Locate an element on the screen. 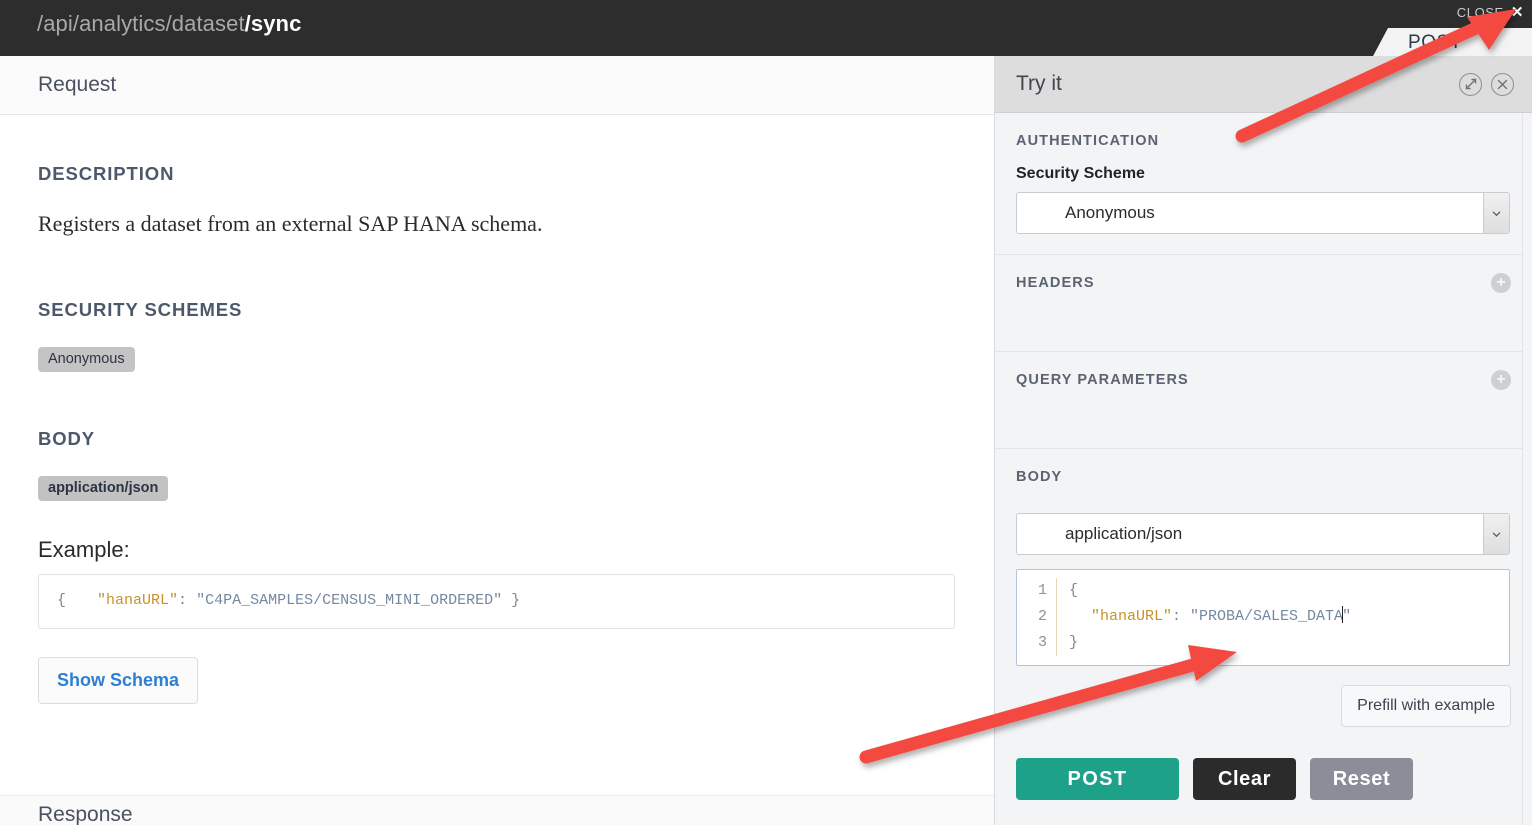 The width and height of the screenshot is (1532, 825). editor-gutter: 1 2 3 is located at coordinates (1037, 617).